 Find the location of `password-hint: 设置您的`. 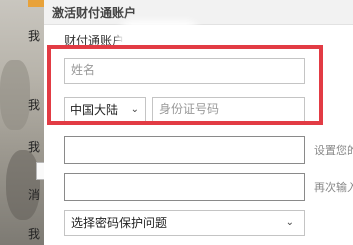

password-hint: 设置您的 is located at coordinates (333, 150).